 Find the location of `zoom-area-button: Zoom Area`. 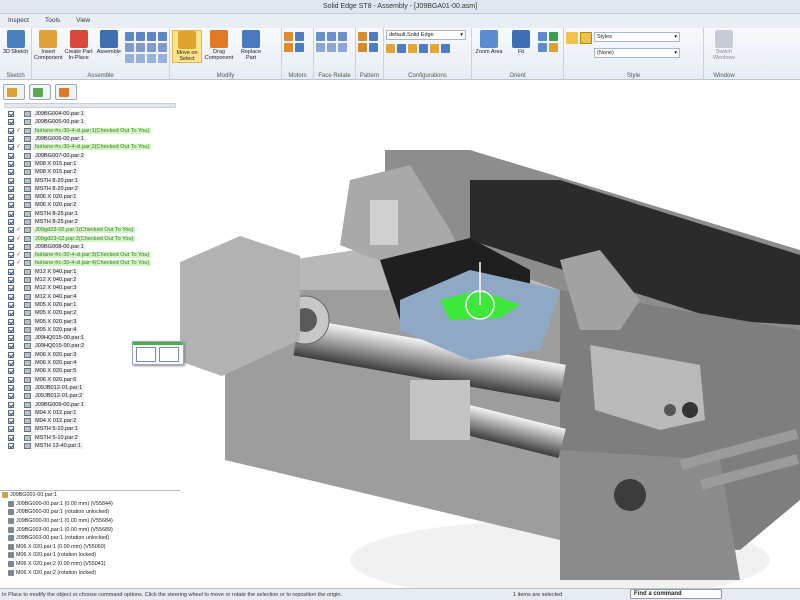

zoom-area-button: Zoom Area is located at coordinates (489, 42).